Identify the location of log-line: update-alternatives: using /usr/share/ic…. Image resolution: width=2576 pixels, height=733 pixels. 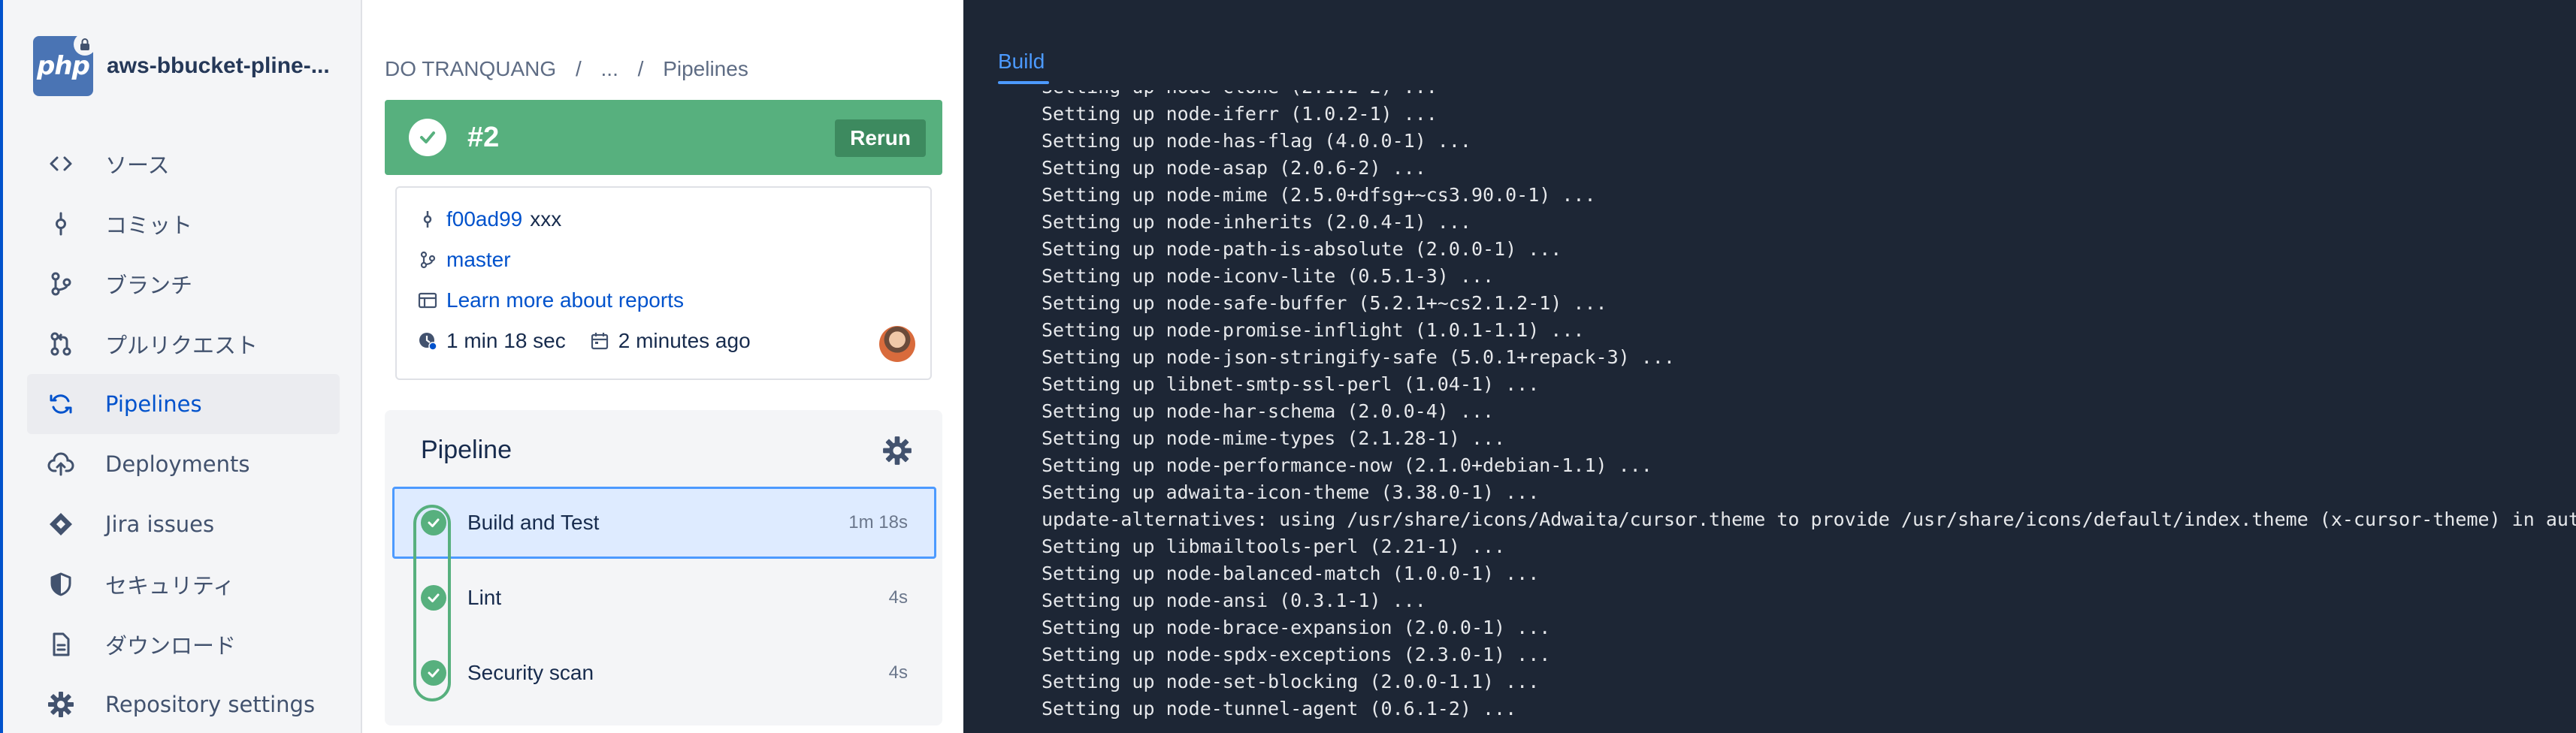
(1809, 519).